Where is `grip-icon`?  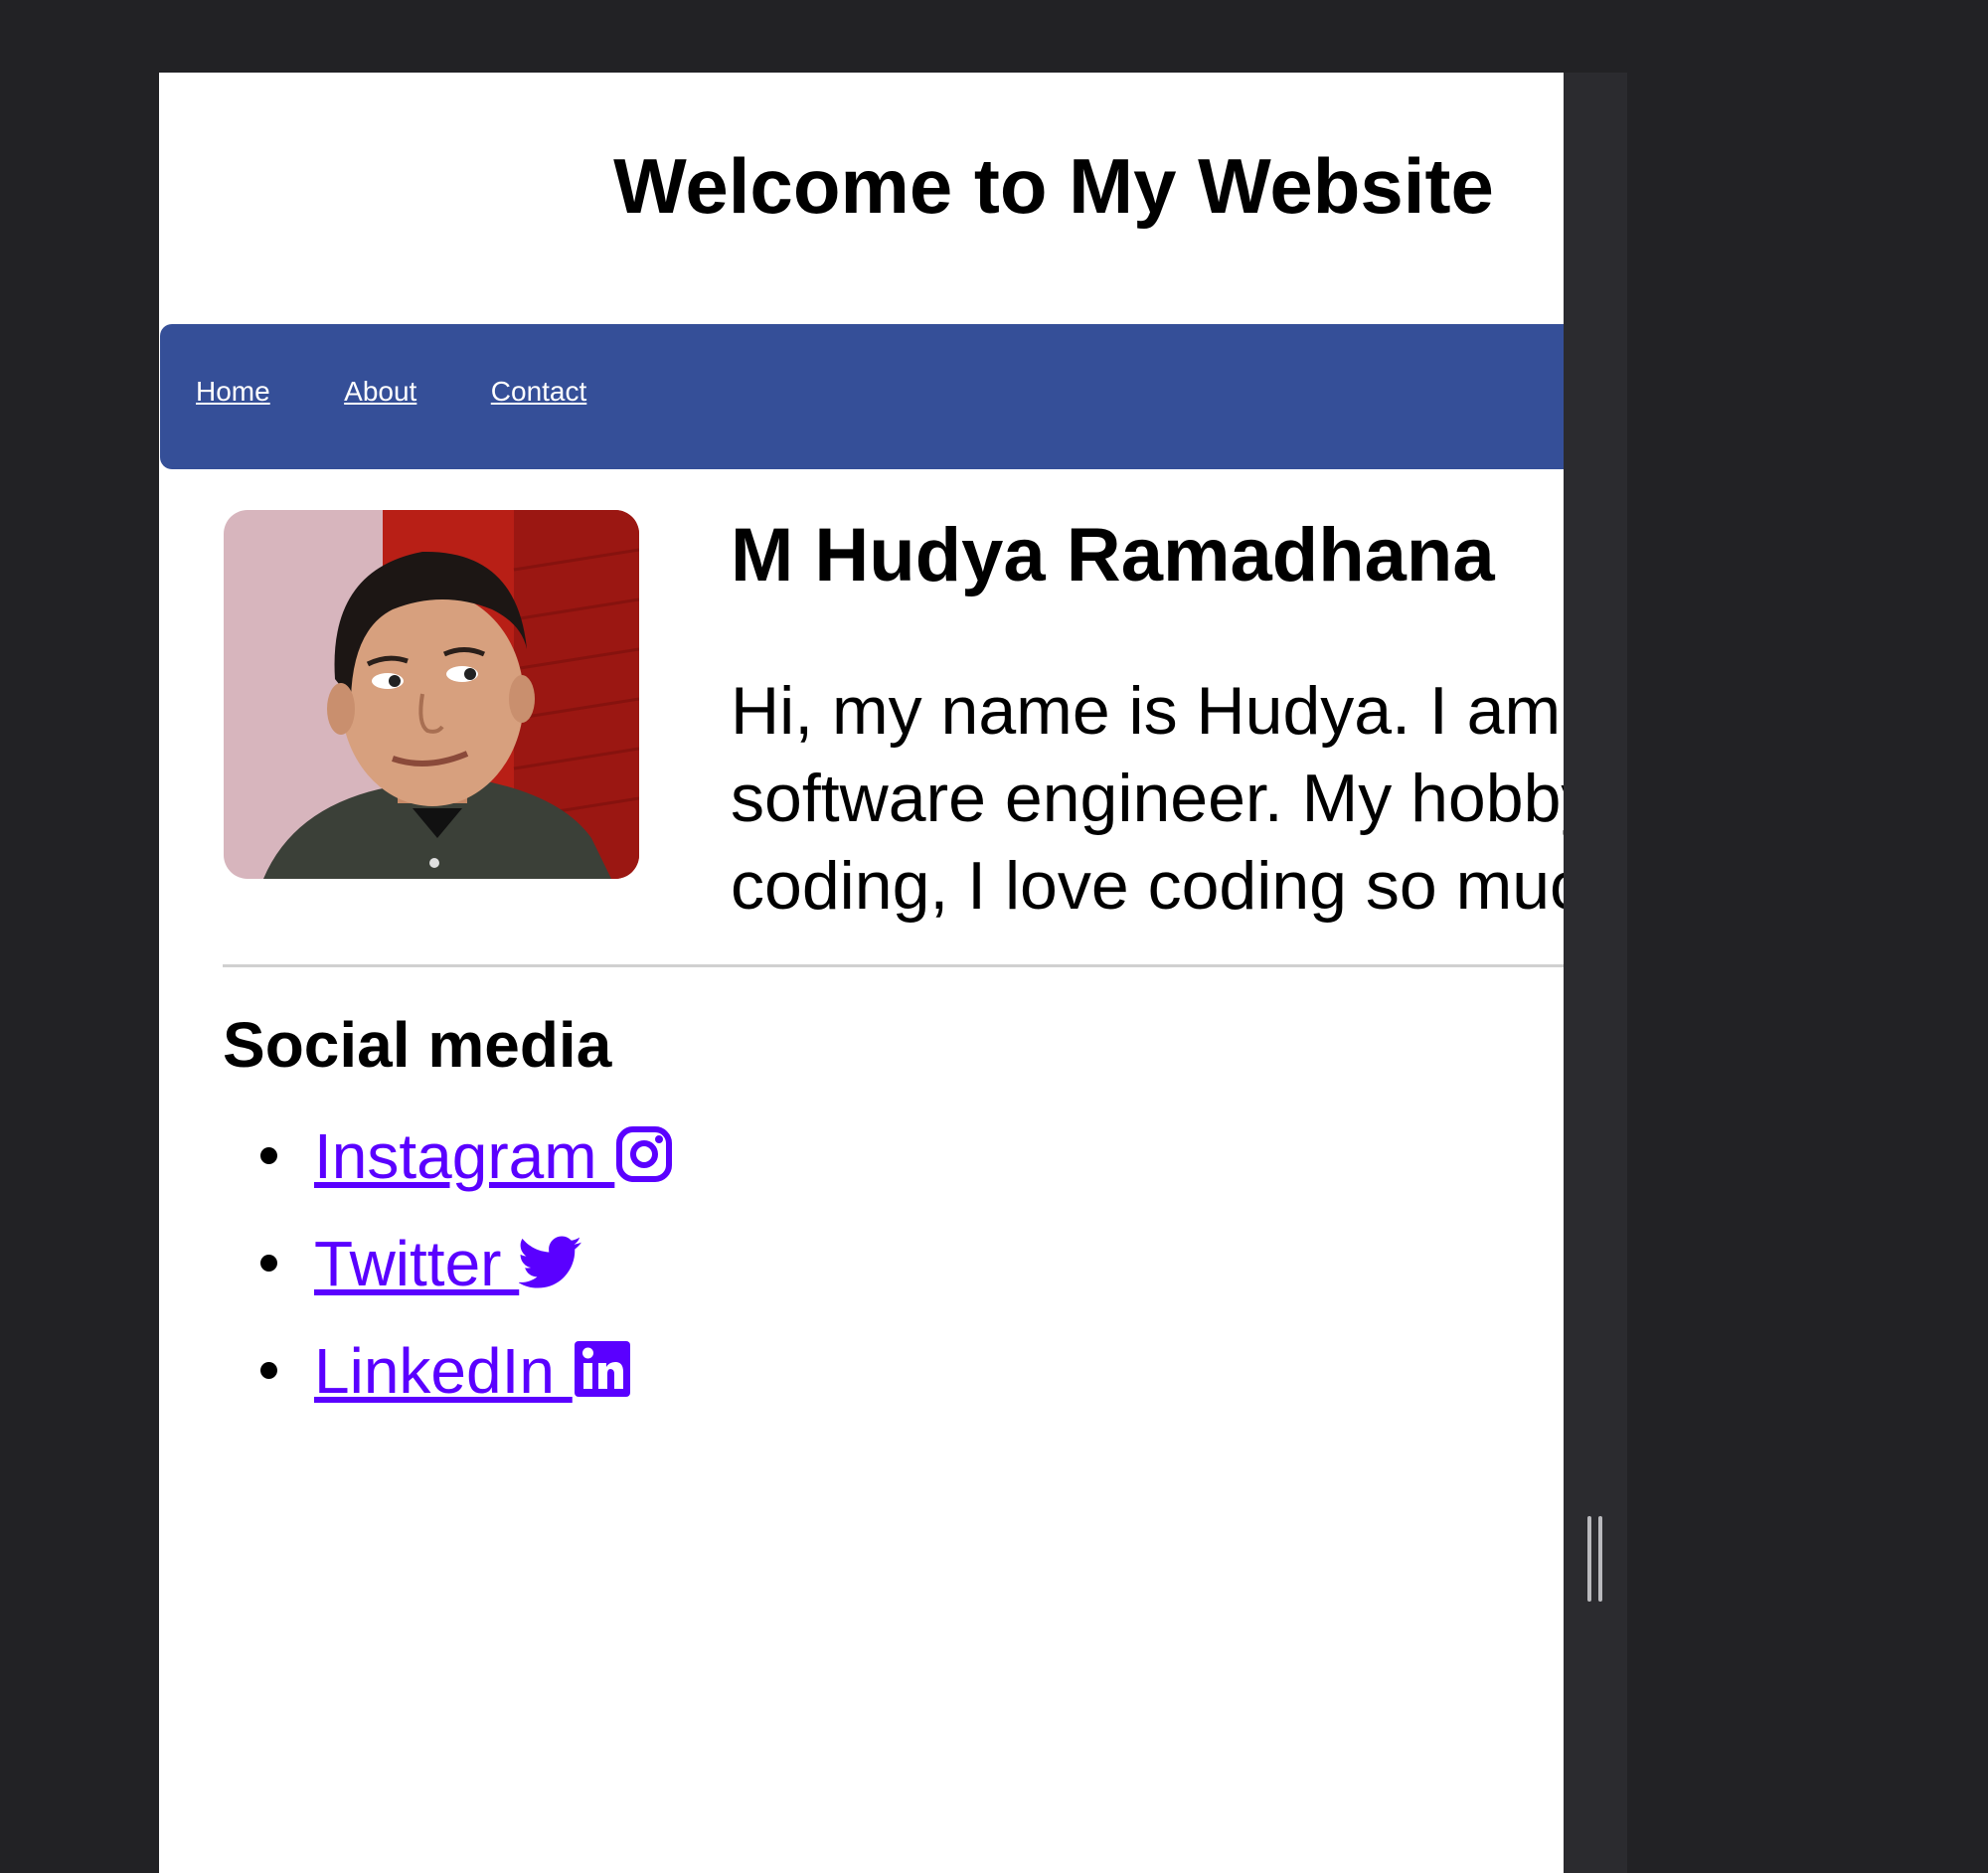 grip-icon is located at coordinates (1595, 1559).